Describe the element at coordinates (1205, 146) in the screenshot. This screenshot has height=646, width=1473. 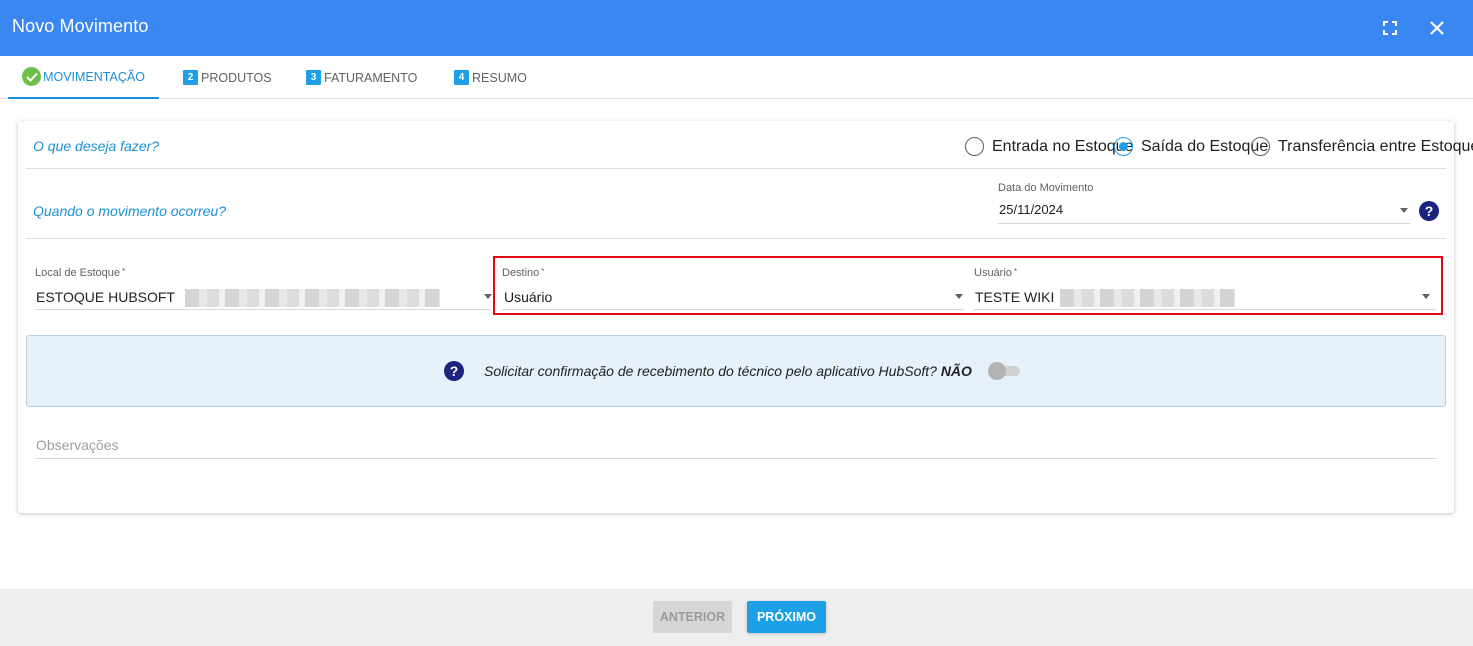
I see `radio-label: Saída do Estoque` at that location.